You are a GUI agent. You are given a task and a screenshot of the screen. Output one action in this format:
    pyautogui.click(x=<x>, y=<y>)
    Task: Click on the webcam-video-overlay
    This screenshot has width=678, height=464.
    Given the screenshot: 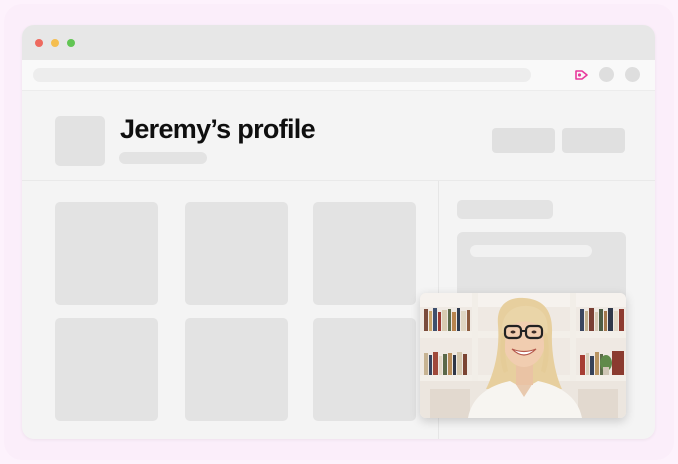 What is the action you would take?
    pyautogui.click(x=523, y=355)
    